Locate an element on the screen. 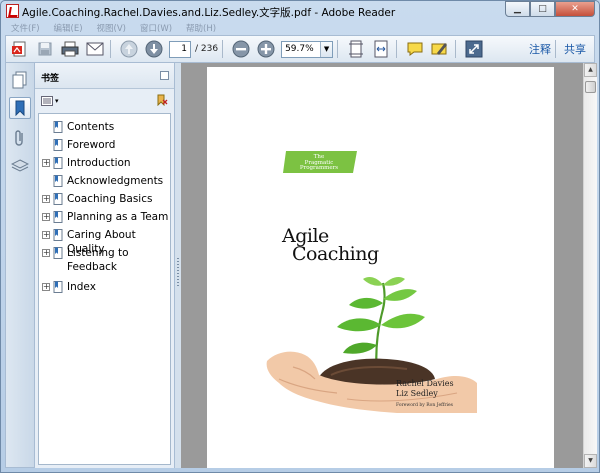 The height and width of the screenshot is (473, 600). scroll-thumb is located at coordinates (590, 87).